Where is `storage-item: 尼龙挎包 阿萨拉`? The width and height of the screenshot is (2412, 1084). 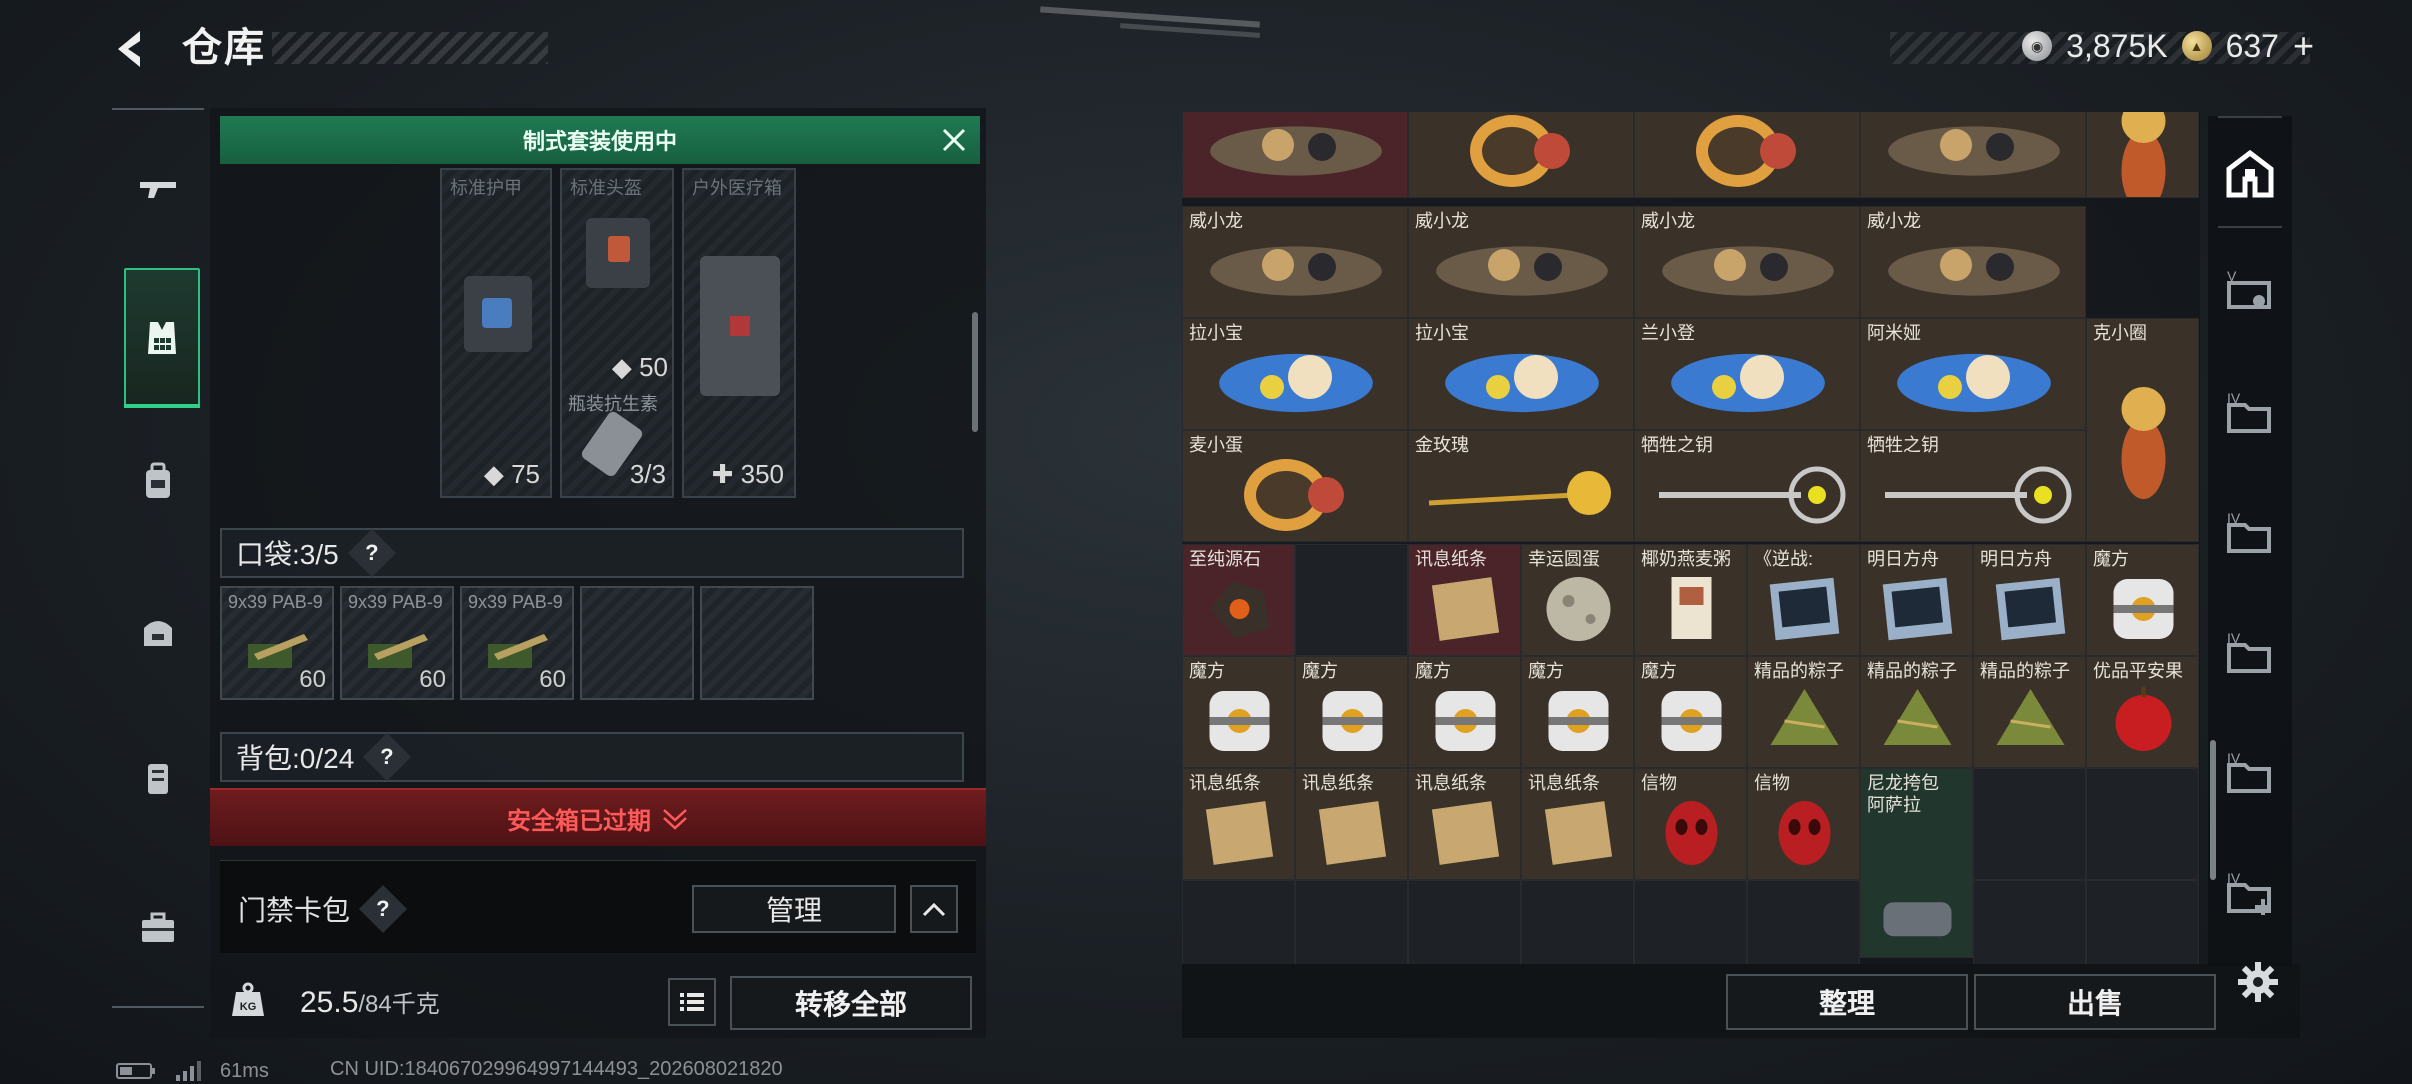
storage-item: 尼龙挎包 阿萨拉 is located at coordinates (1916, 863).